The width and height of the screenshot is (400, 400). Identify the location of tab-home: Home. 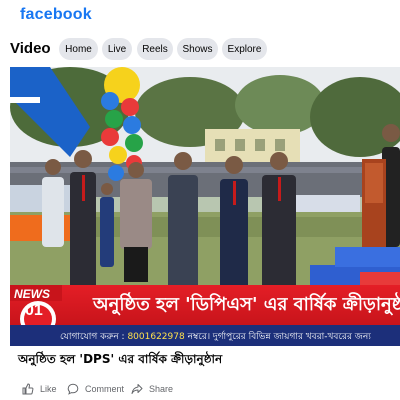
(78, 49).